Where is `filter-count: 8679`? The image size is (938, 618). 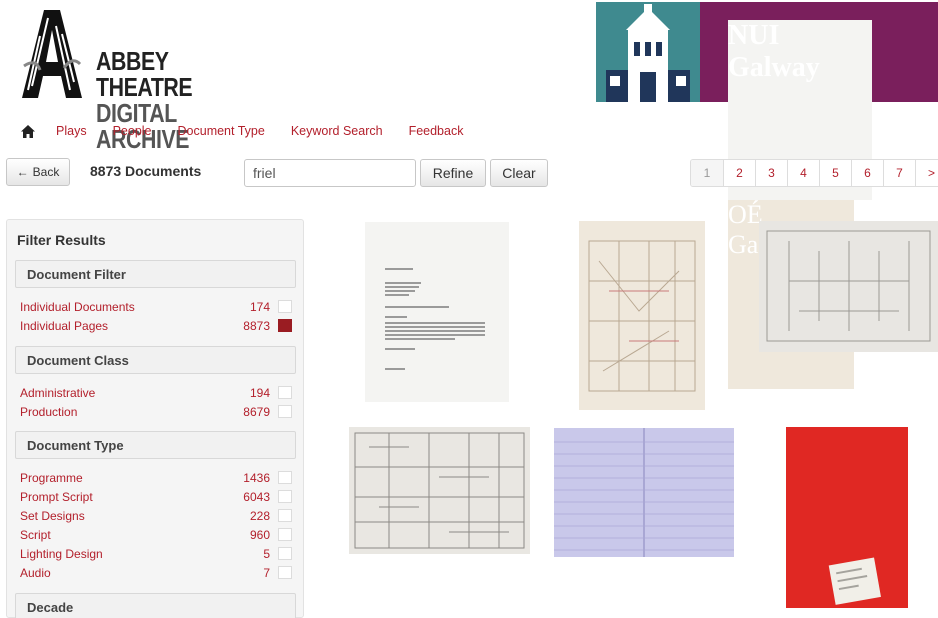
filter-count: 8679 is located at coordinates (256, 412).